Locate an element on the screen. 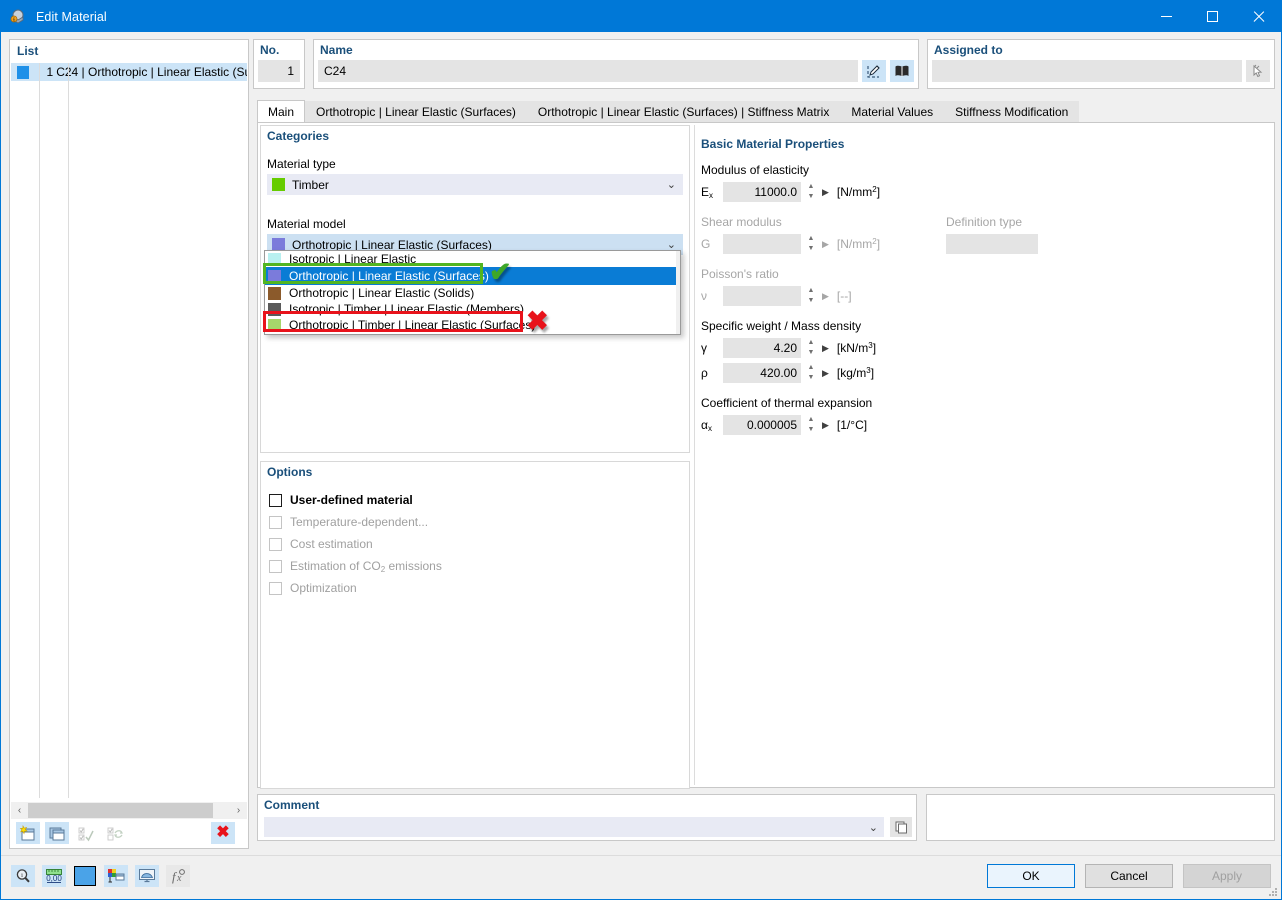 Image resolution: width=1282 pixels, height=900 pixels. comment-input: ⌄ is located at coordinates (574, 827).